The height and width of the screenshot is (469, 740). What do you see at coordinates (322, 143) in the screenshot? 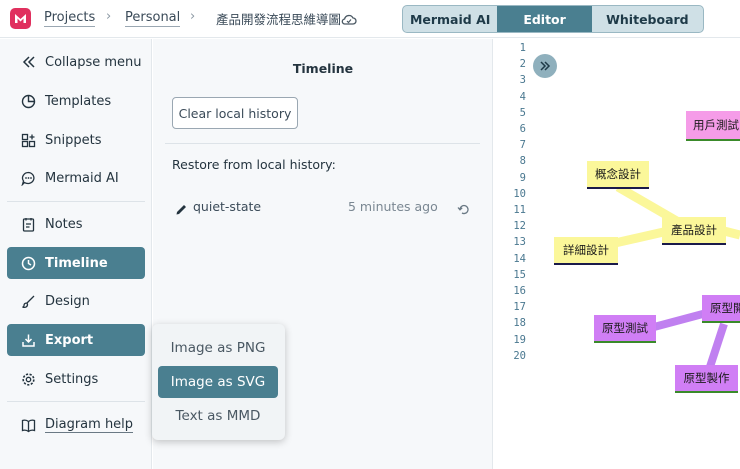
I see `divider` at bounding box center [322, 143].